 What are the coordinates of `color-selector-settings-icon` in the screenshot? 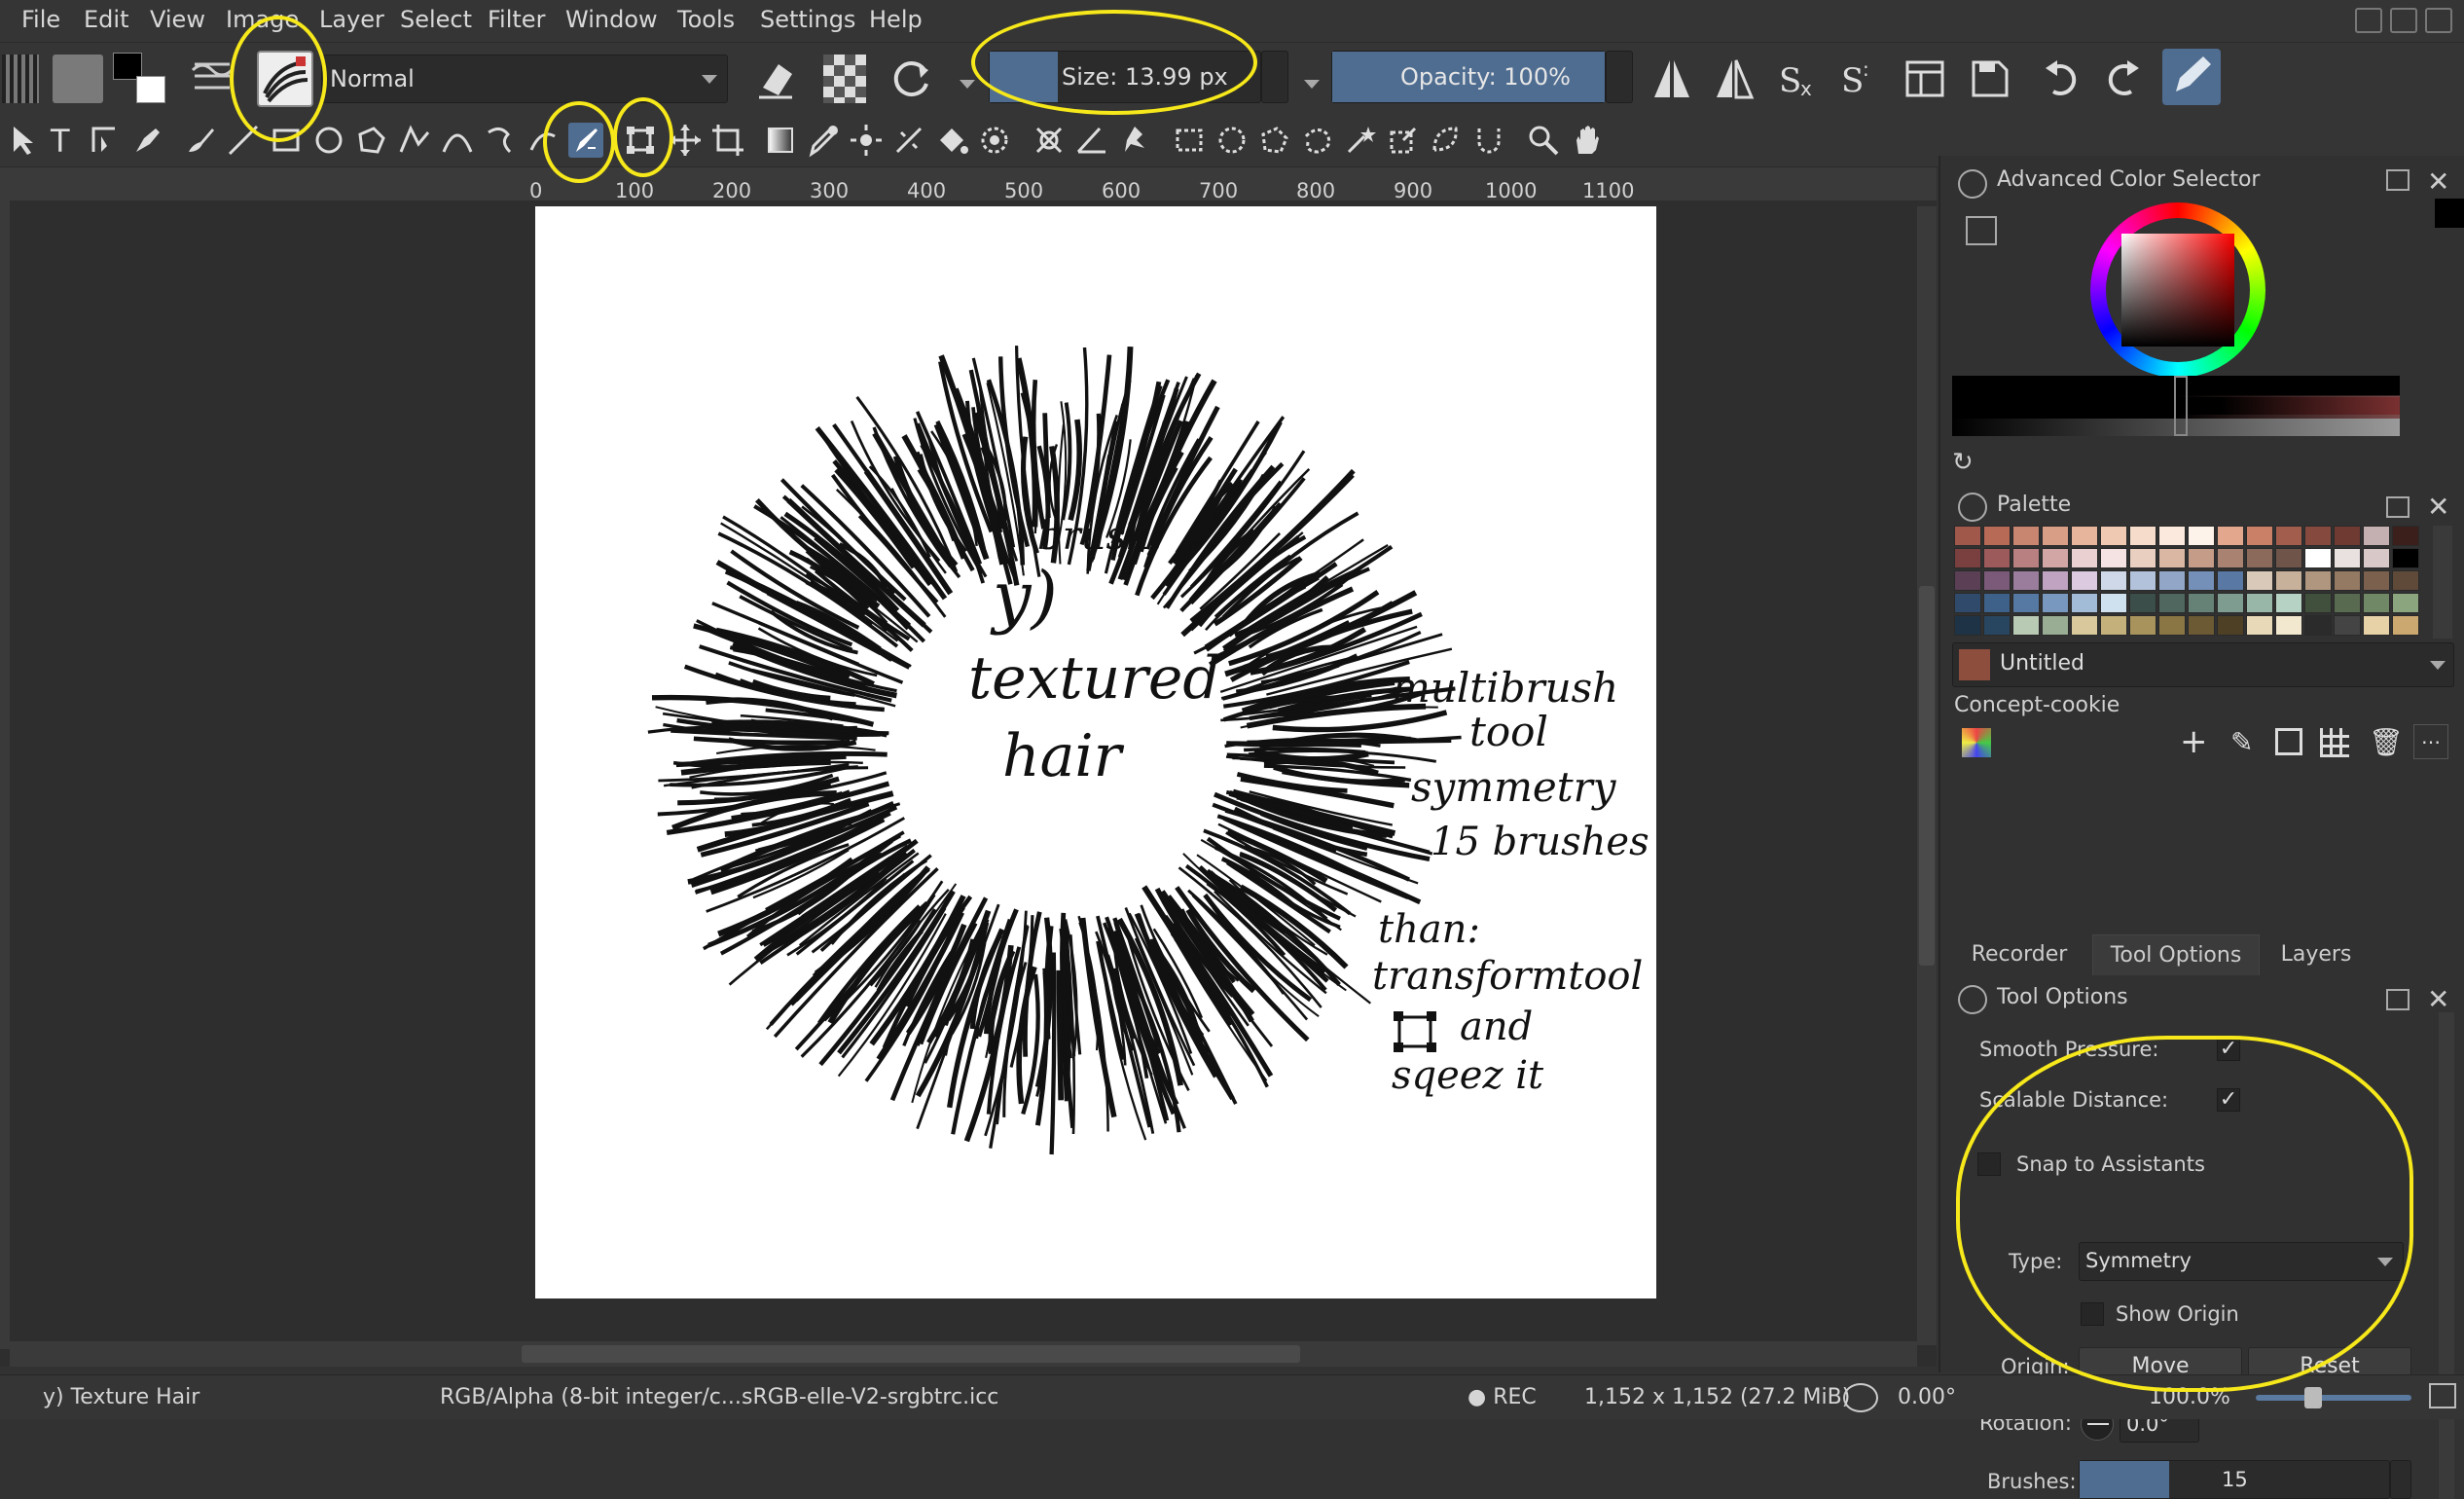 It's located at (1981, 230).